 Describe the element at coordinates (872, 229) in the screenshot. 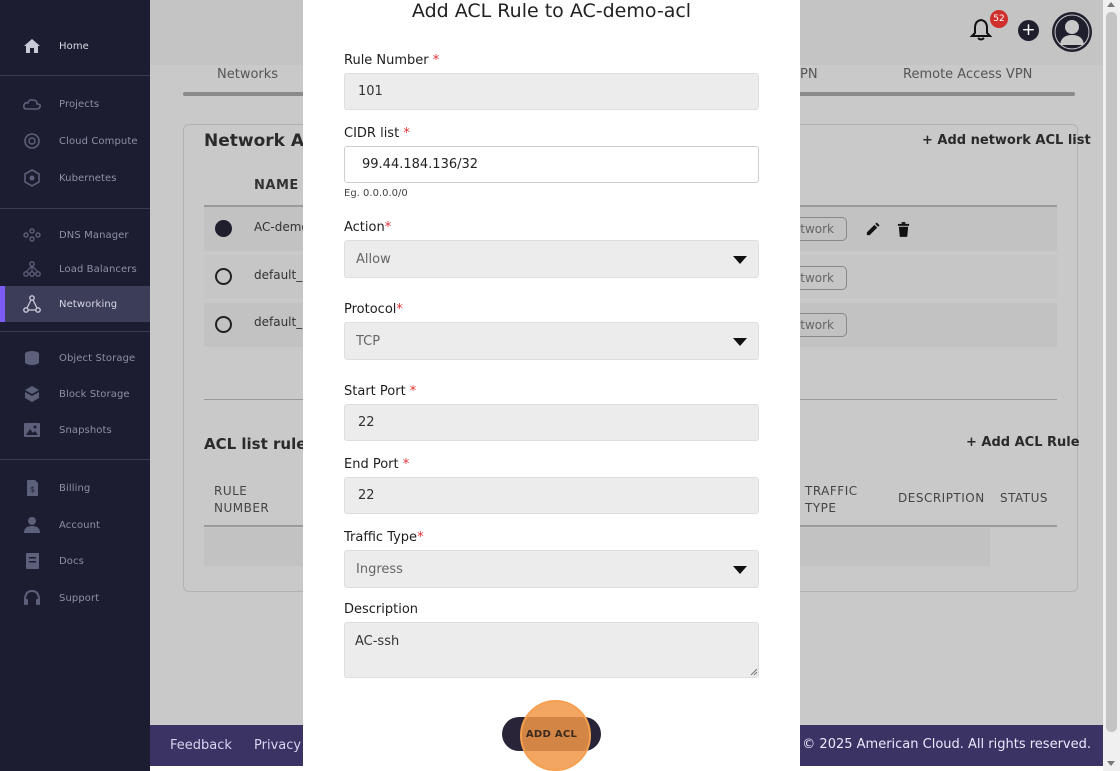

I see `edit-icon` at that location.